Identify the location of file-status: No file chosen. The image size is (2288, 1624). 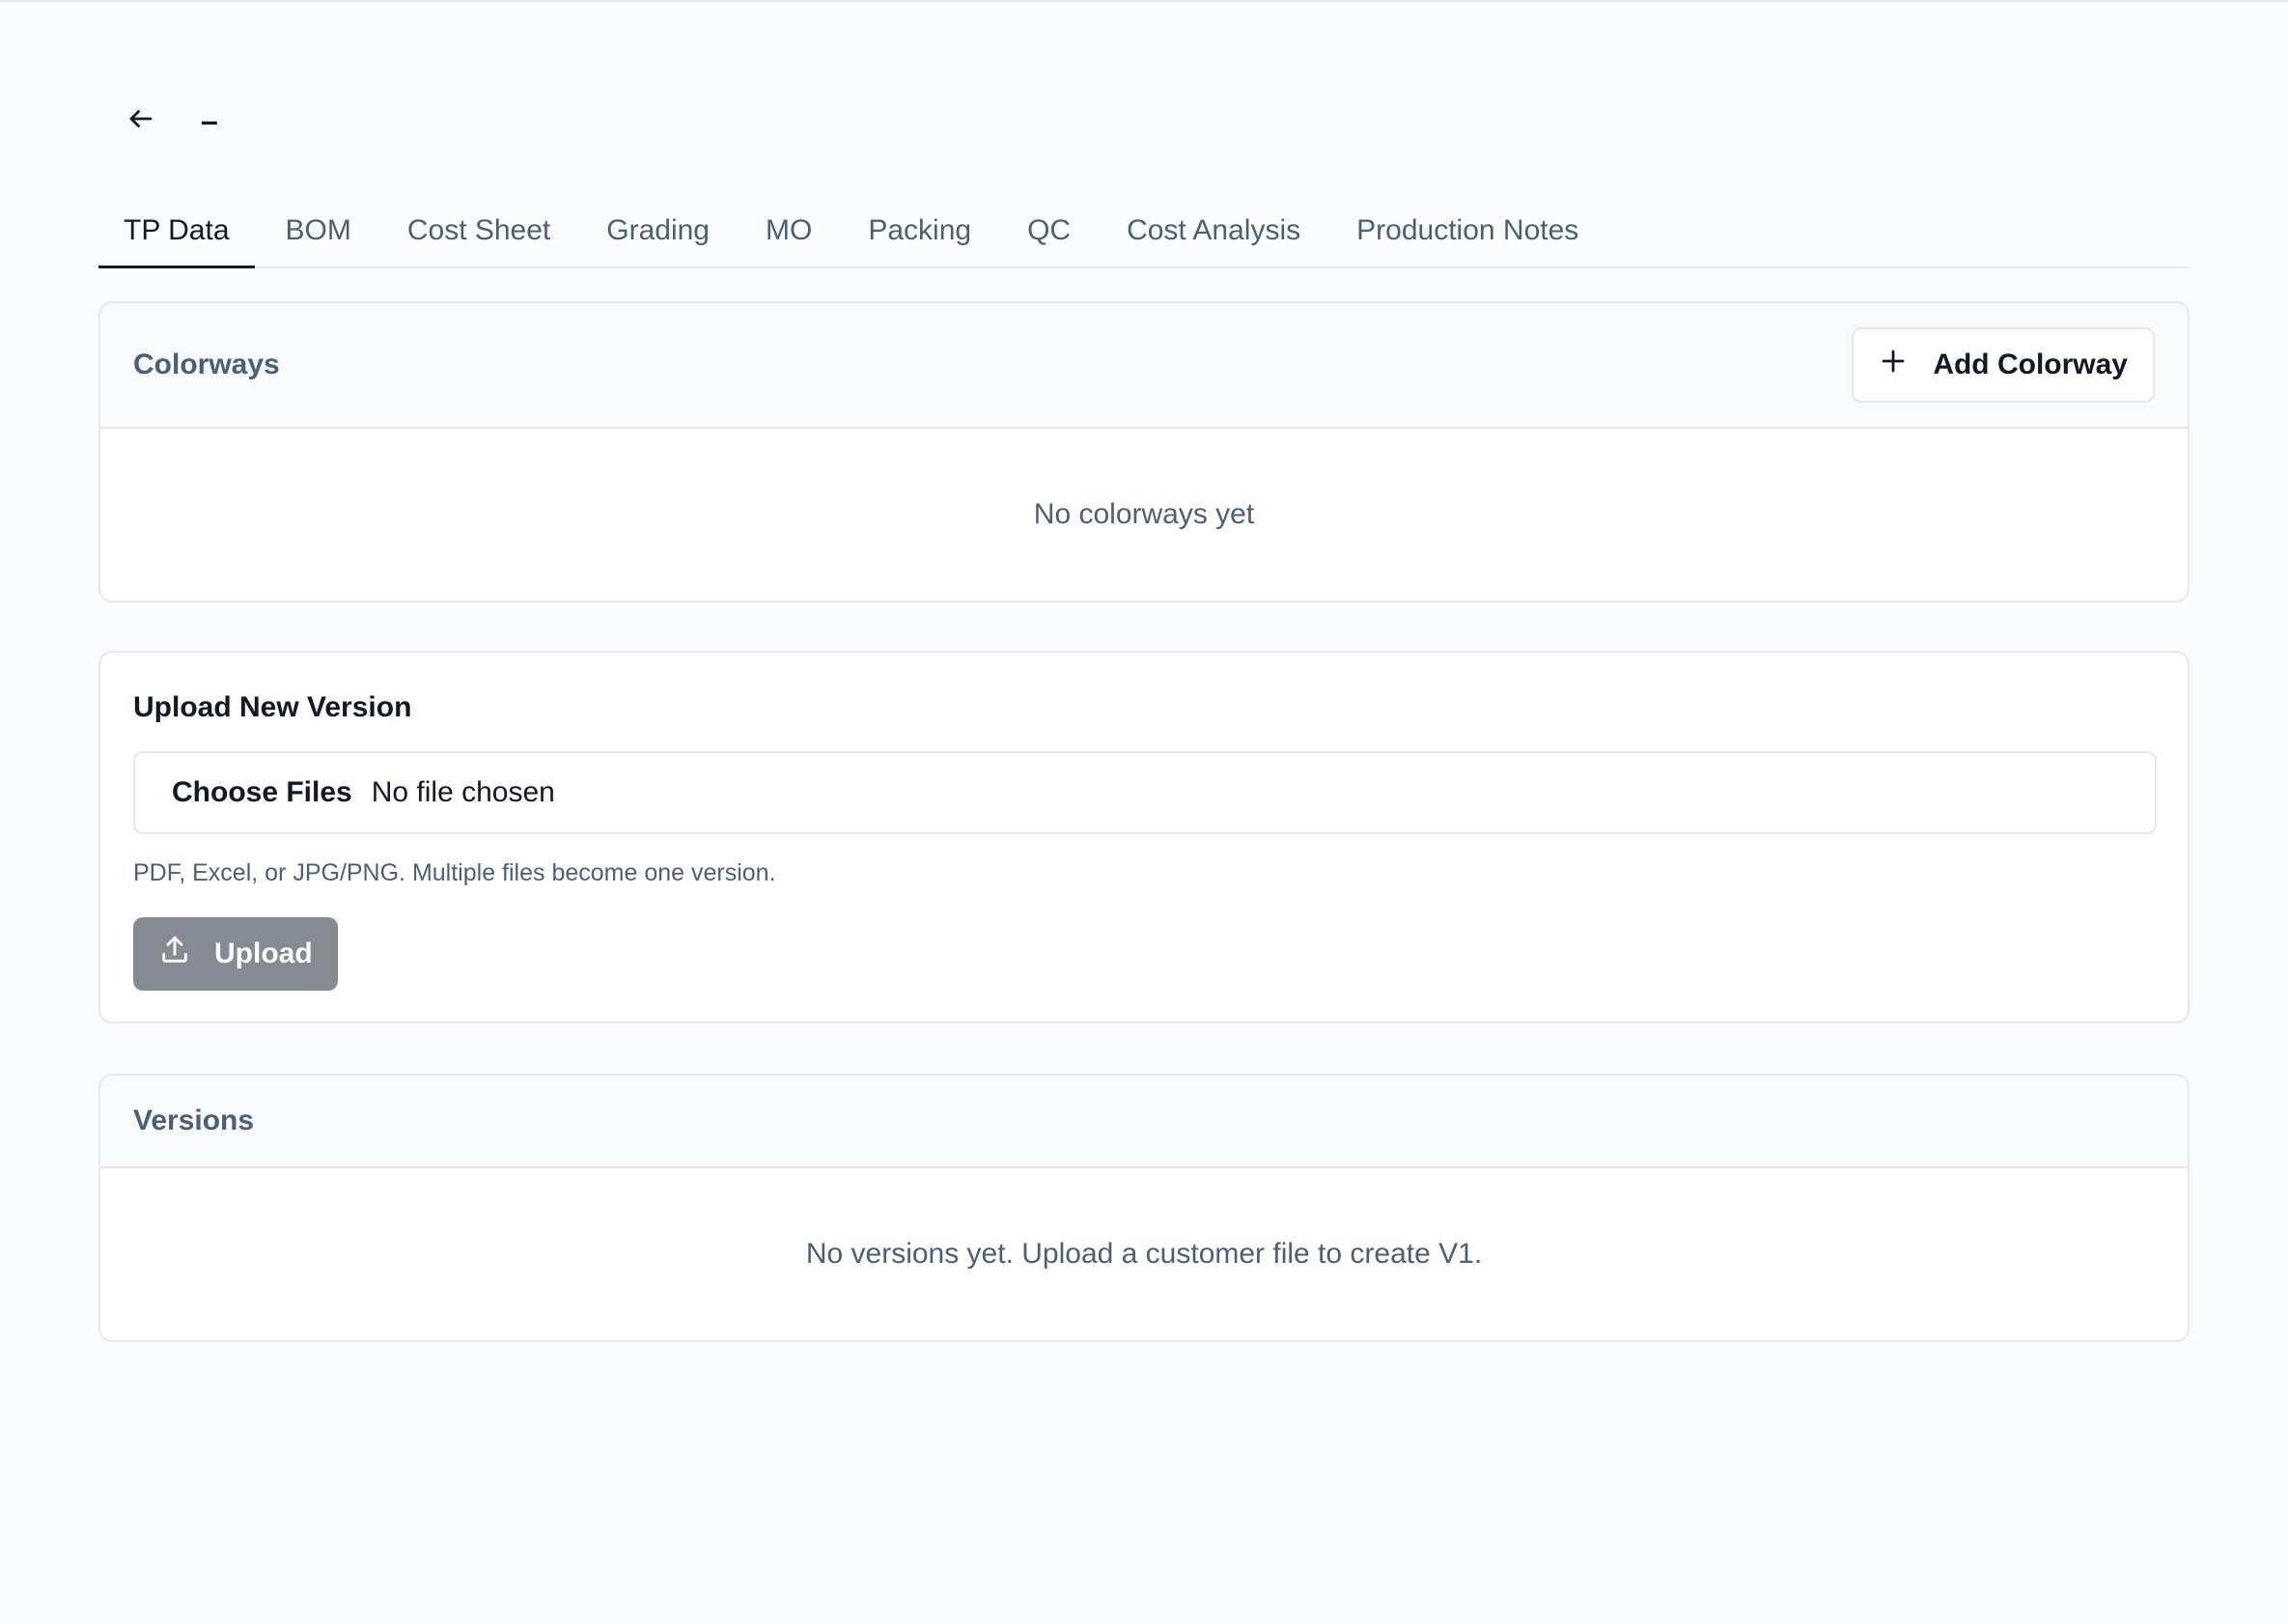
(463, 792).